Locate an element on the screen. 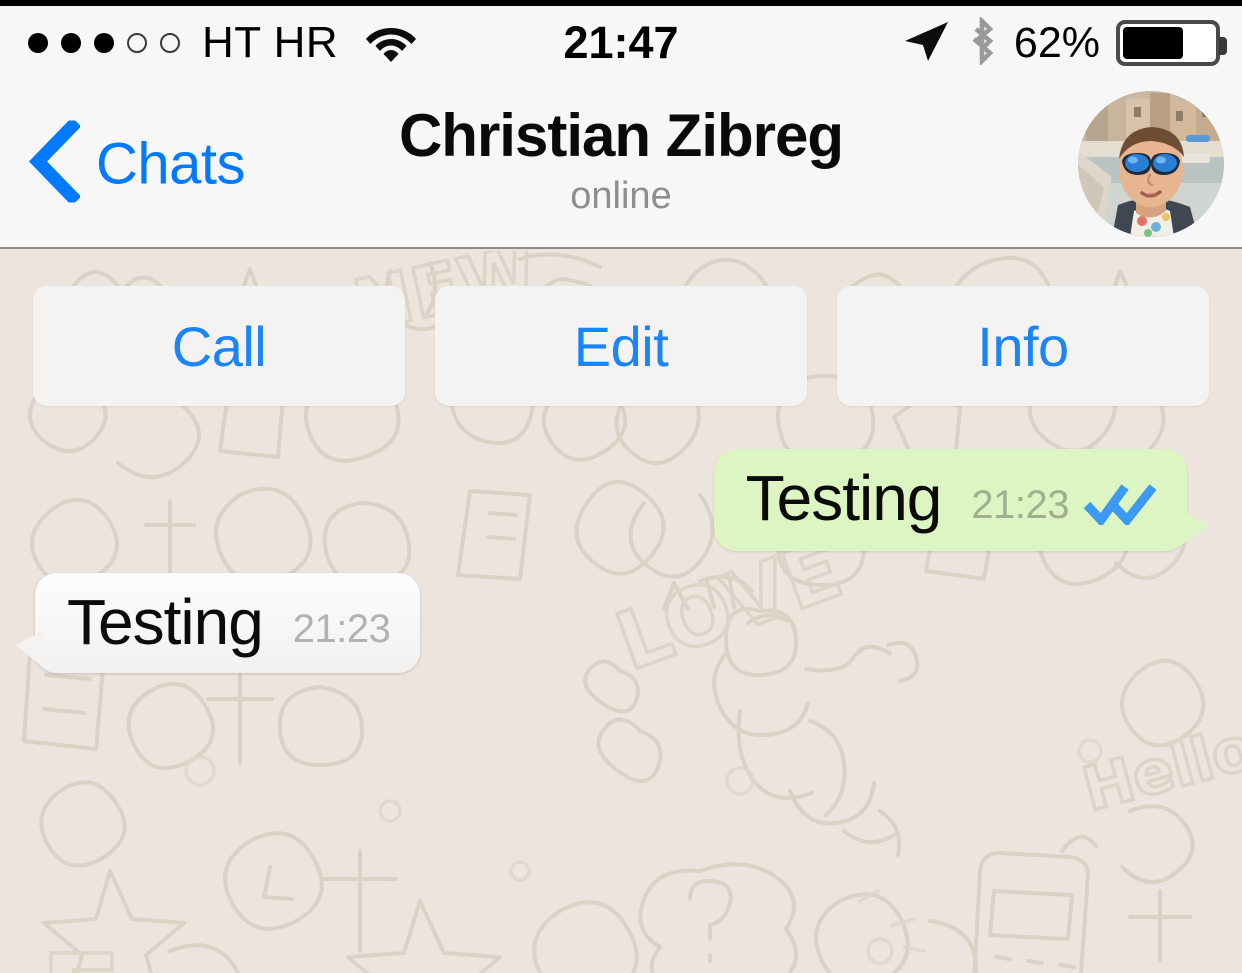 The width and height of the screenshot is (1242, 973). info-button-label: Info is located at coordinates (1023, 346).